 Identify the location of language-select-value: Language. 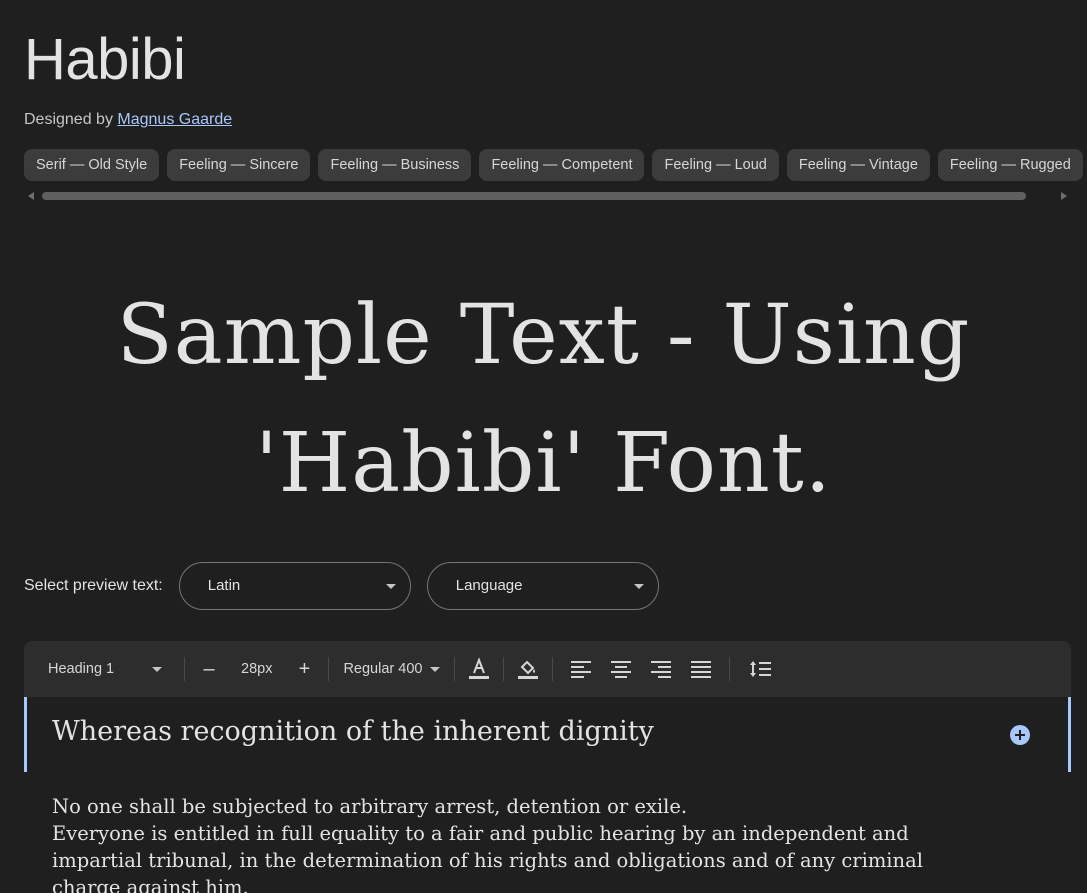
(489, 585).